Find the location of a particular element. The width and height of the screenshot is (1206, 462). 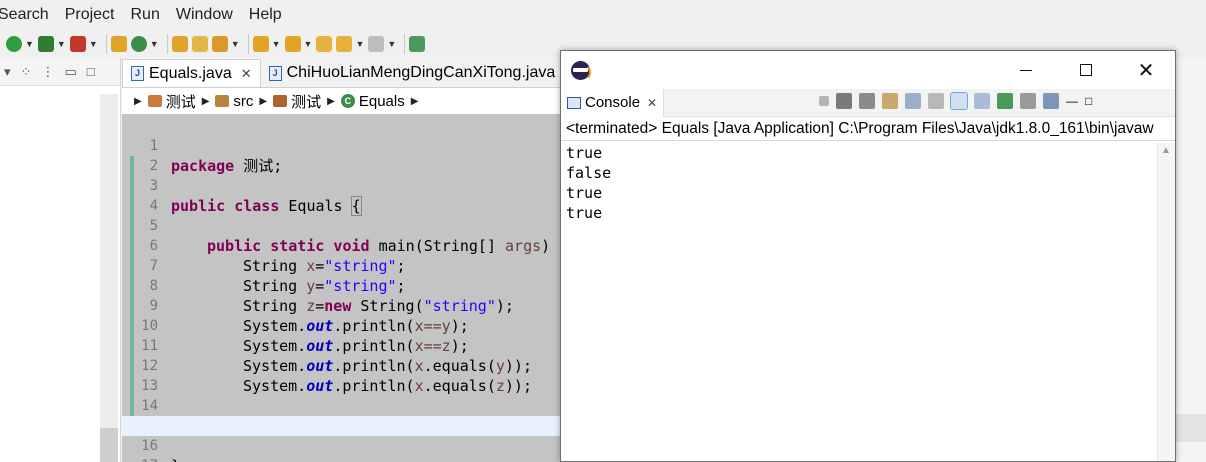

menu-project: Project is located at coordinates (90, 15).